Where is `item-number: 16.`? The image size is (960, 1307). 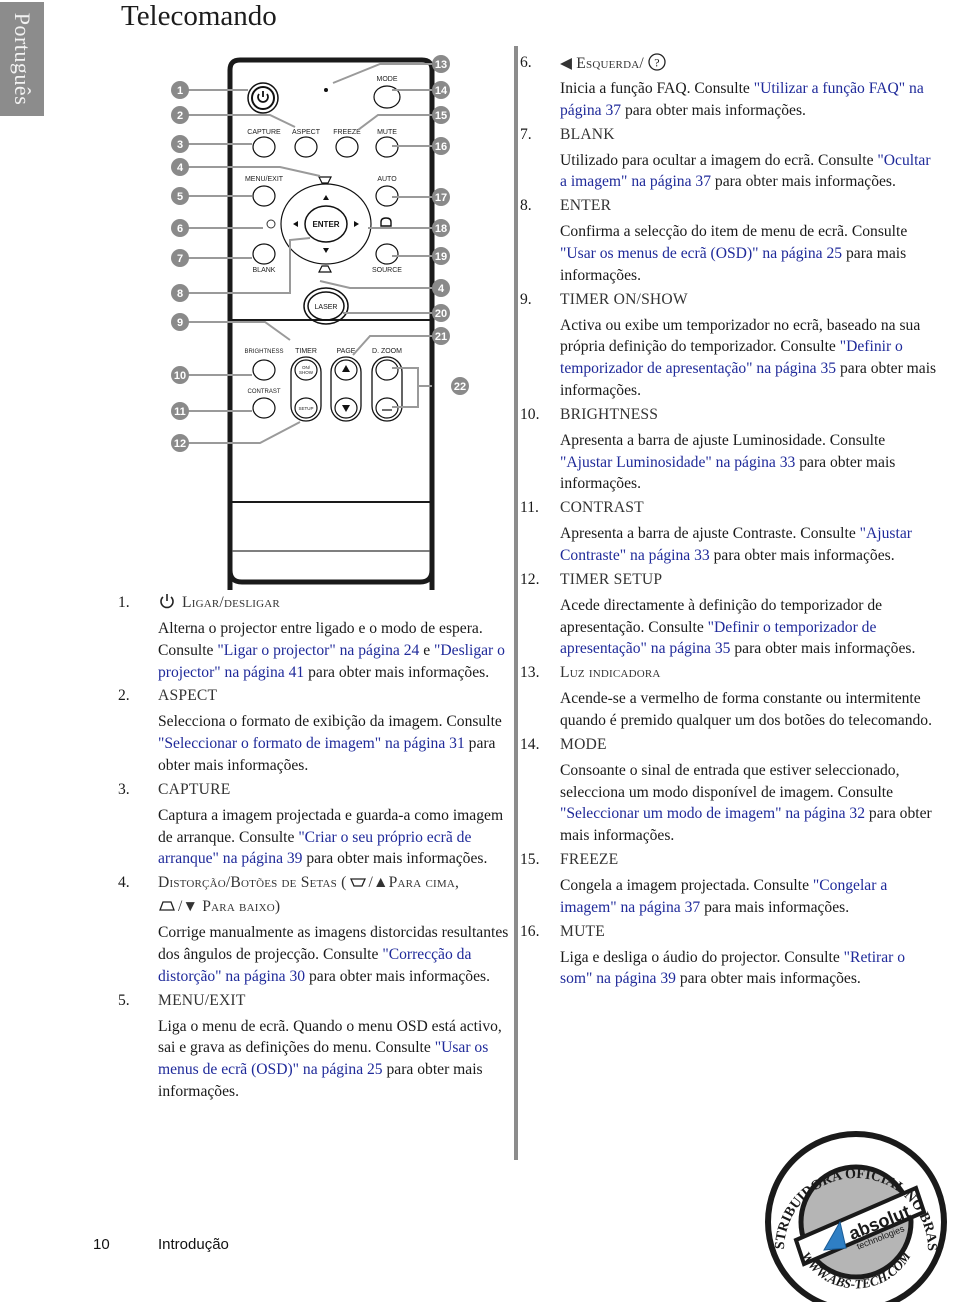
item-number: 16. is located at coordinates (530, 931).